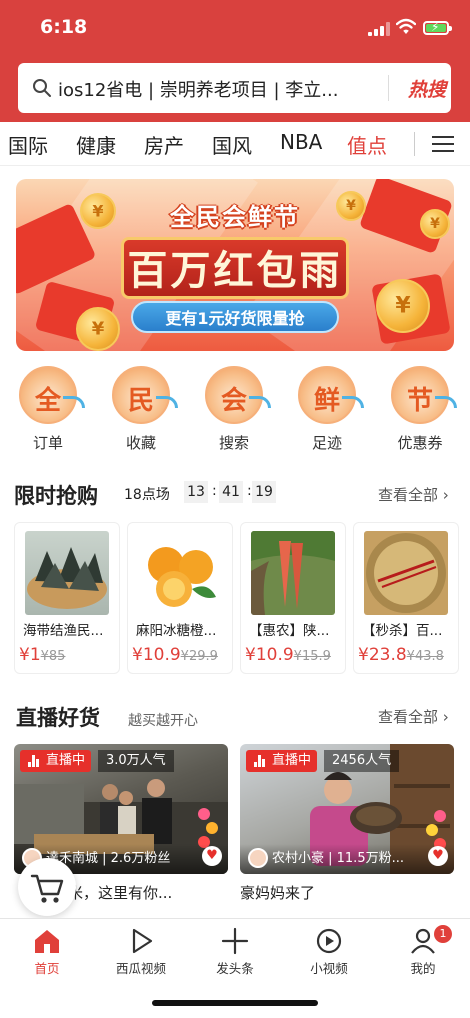  I want to click on quick-icon-orders: 全 订单, so click(48, 409).